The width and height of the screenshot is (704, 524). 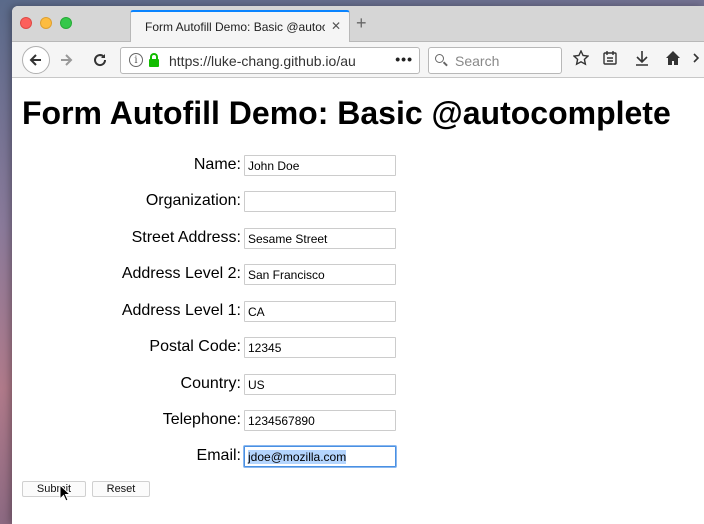 I want to click on email-input: jdoe@mozilla.com, so click(x=320, y=456).